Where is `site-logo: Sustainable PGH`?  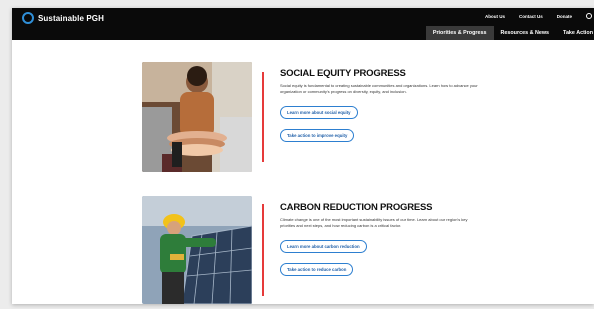 site-logo: Sustainable PGH is located at coordinates (63, 18).